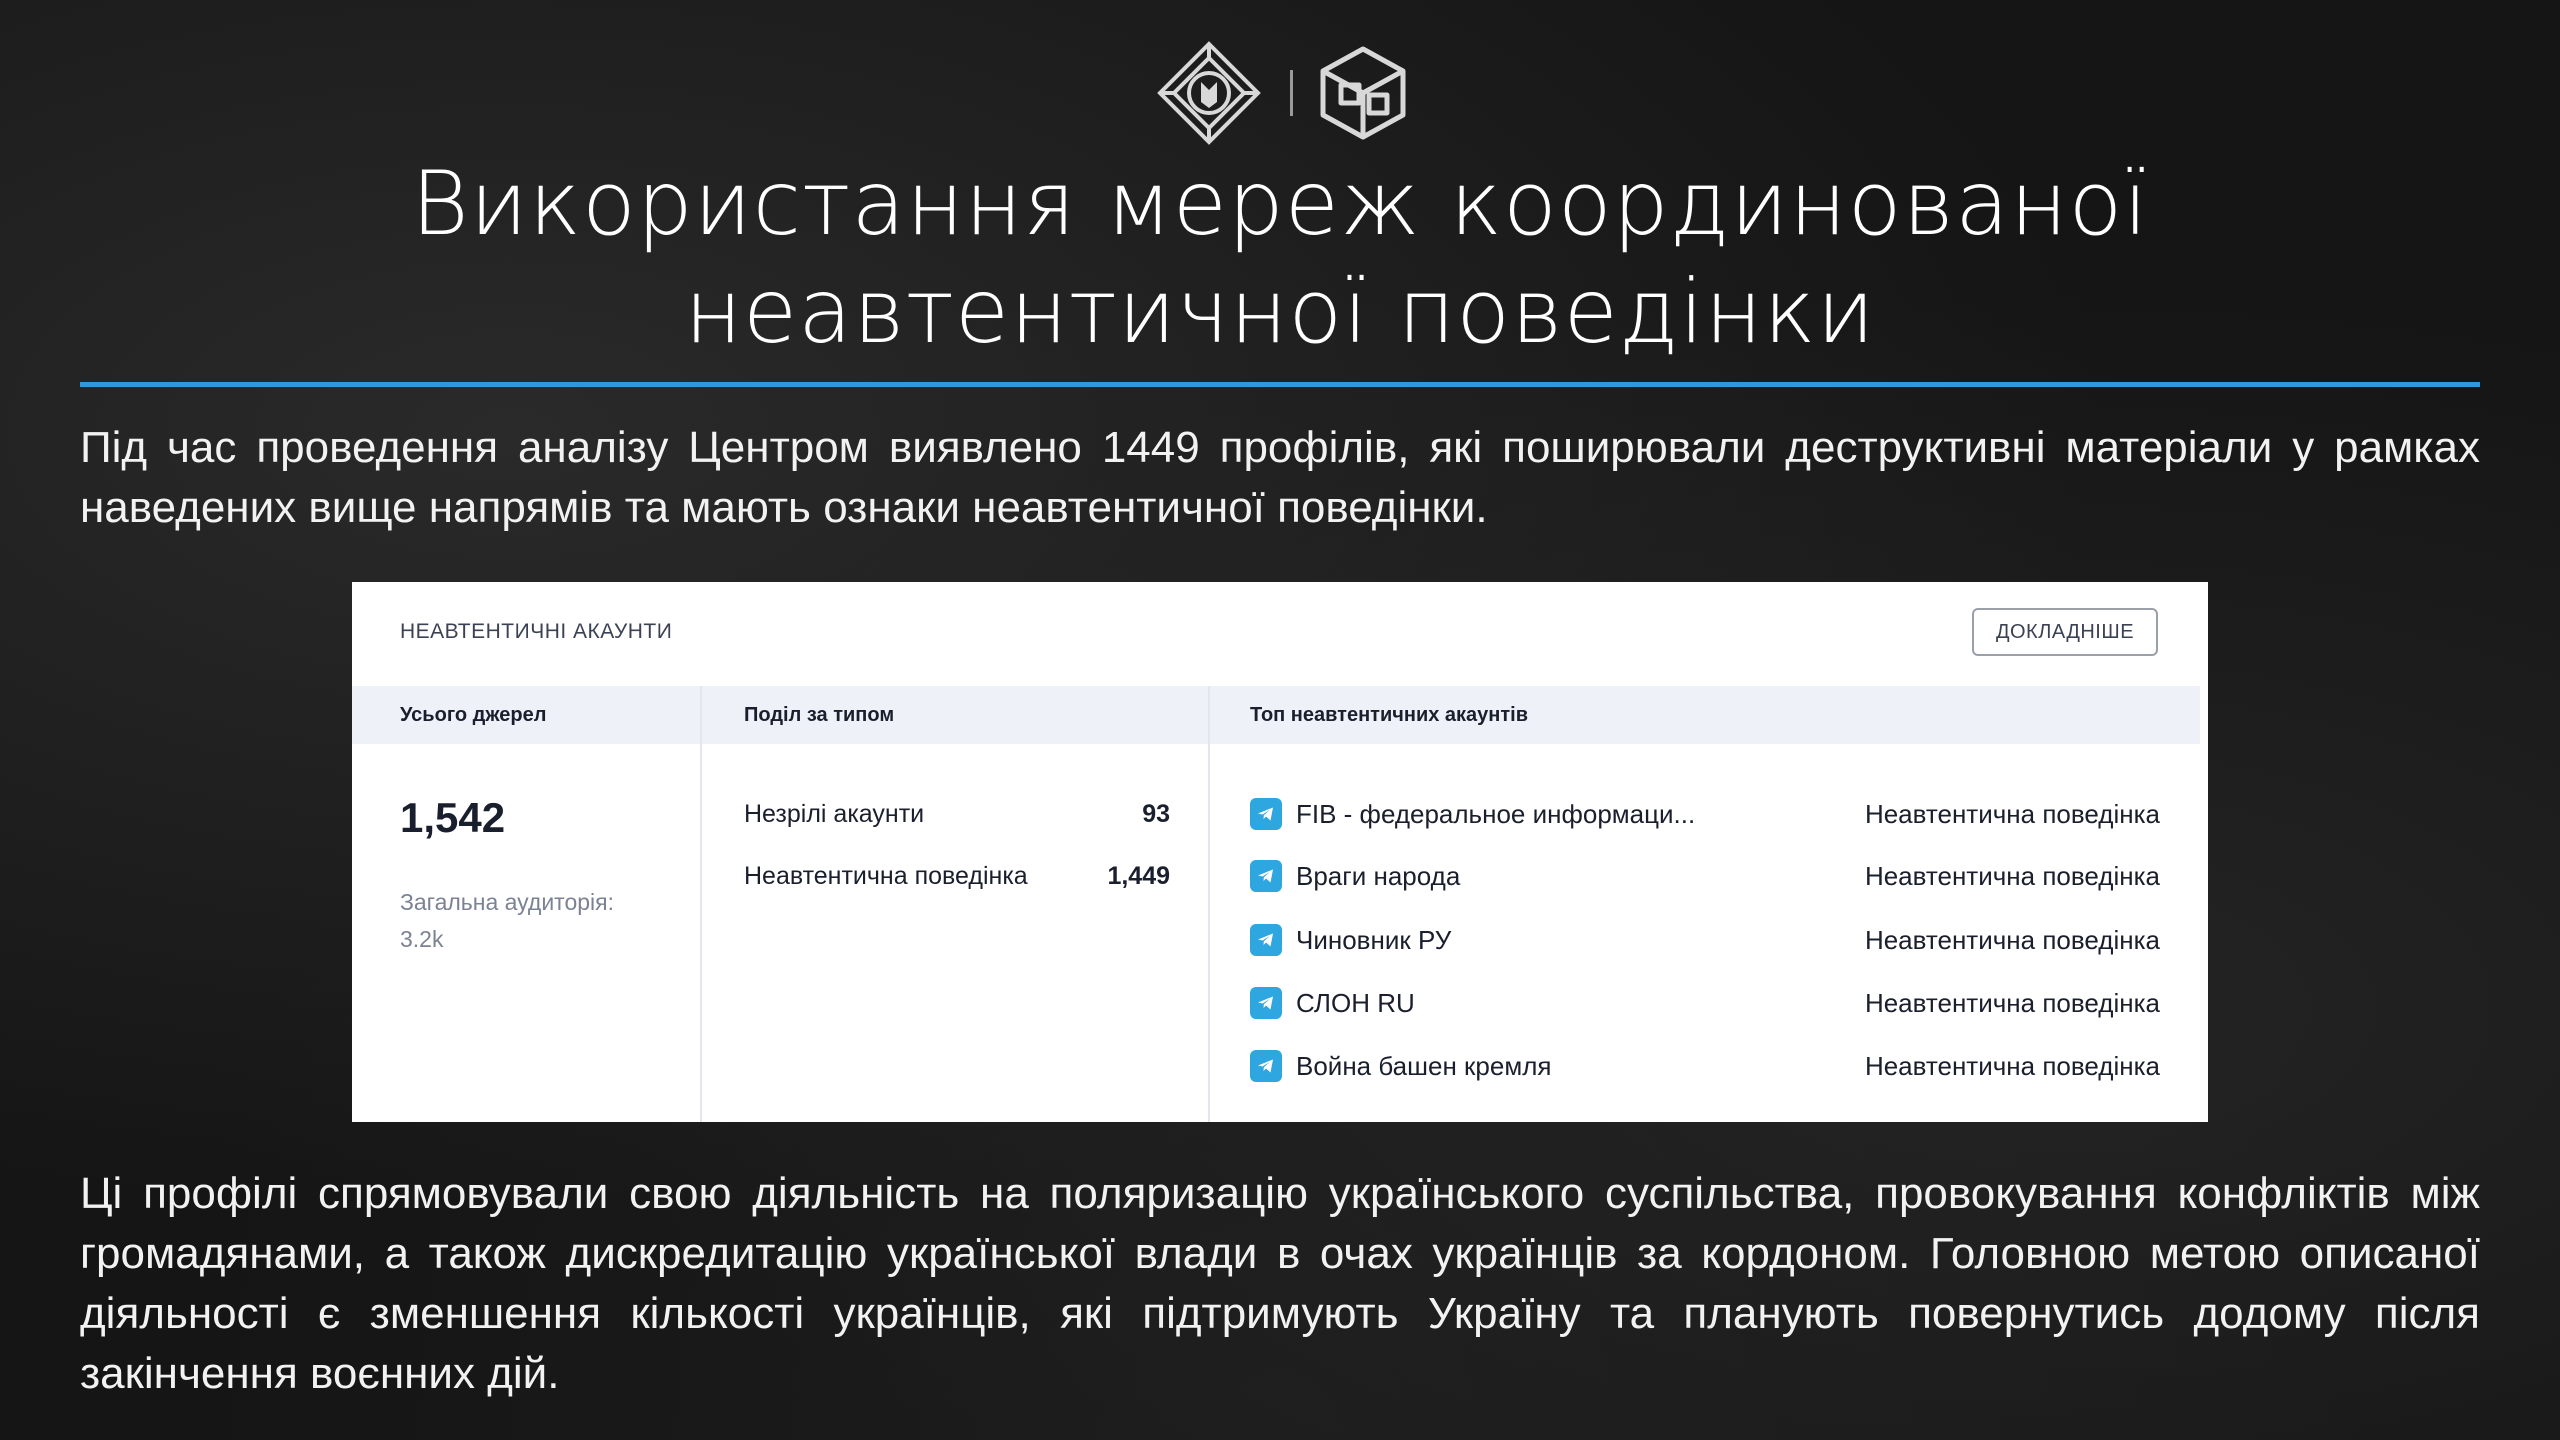  What do you see at coordinates (1280, 384) in the screenshot?
I see `title-underline` at bounding box center [1280, 384].